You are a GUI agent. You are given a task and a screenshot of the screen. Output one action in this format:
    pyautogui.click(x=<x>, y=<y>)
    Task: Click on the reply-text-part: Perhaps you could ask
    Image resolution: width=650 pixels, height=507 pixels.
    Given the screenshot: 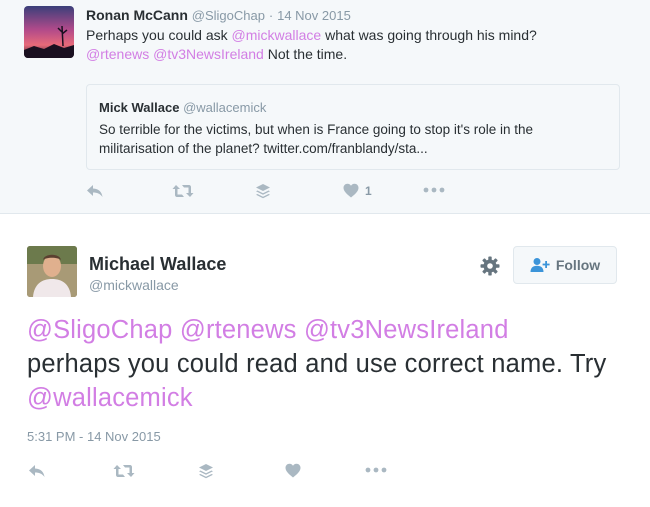 What is the action you would take?
    pyautogui.click(x=159, y=35)
    